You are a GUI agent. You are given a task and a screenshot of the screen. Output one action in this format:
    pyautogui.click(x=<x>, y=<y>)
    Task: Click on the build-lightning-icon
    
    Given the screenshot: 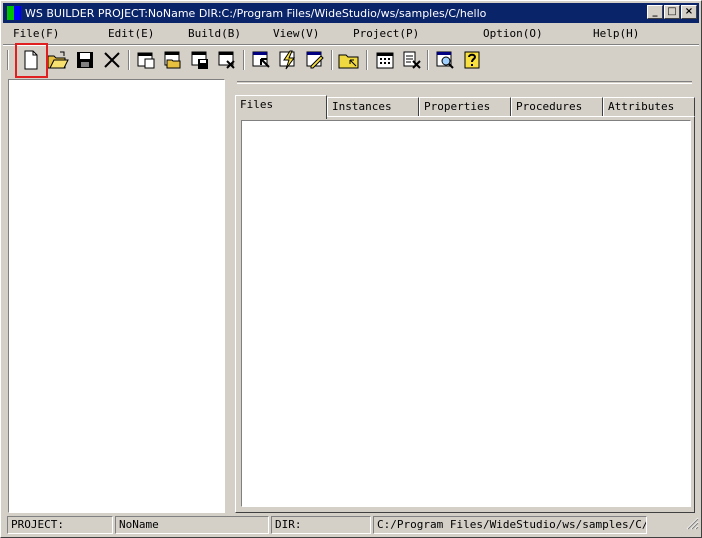 What is the action you would take?
    pyautogui.click(x=288, y=60)
    